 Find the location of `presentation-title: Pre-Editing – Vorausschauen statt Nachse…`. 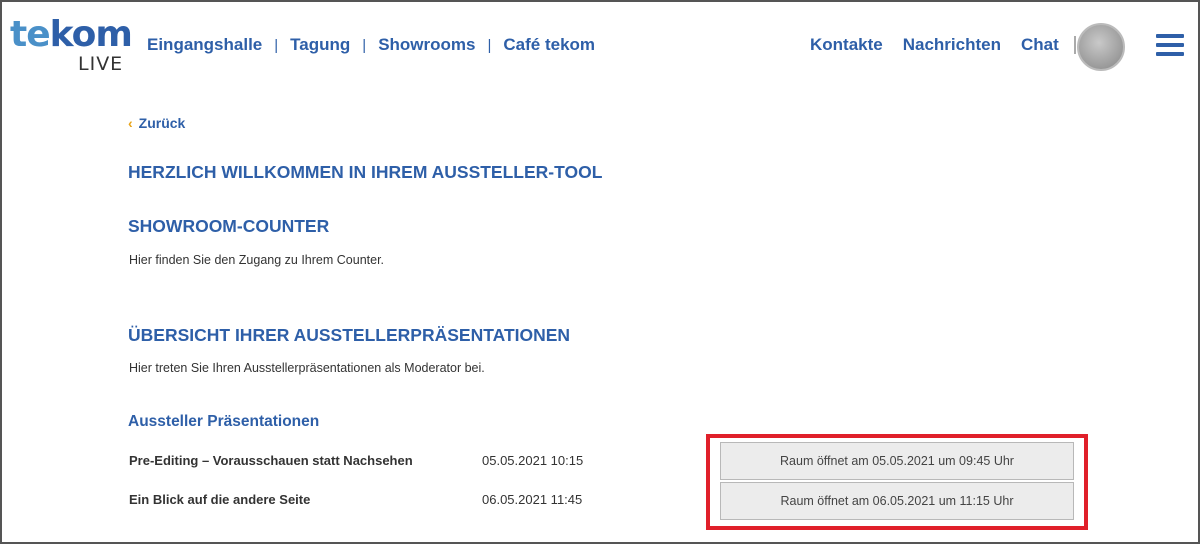

presentation-title: Pre-Editing – Vorausschauen statt Nachse… is located at coordinates (271, 460).